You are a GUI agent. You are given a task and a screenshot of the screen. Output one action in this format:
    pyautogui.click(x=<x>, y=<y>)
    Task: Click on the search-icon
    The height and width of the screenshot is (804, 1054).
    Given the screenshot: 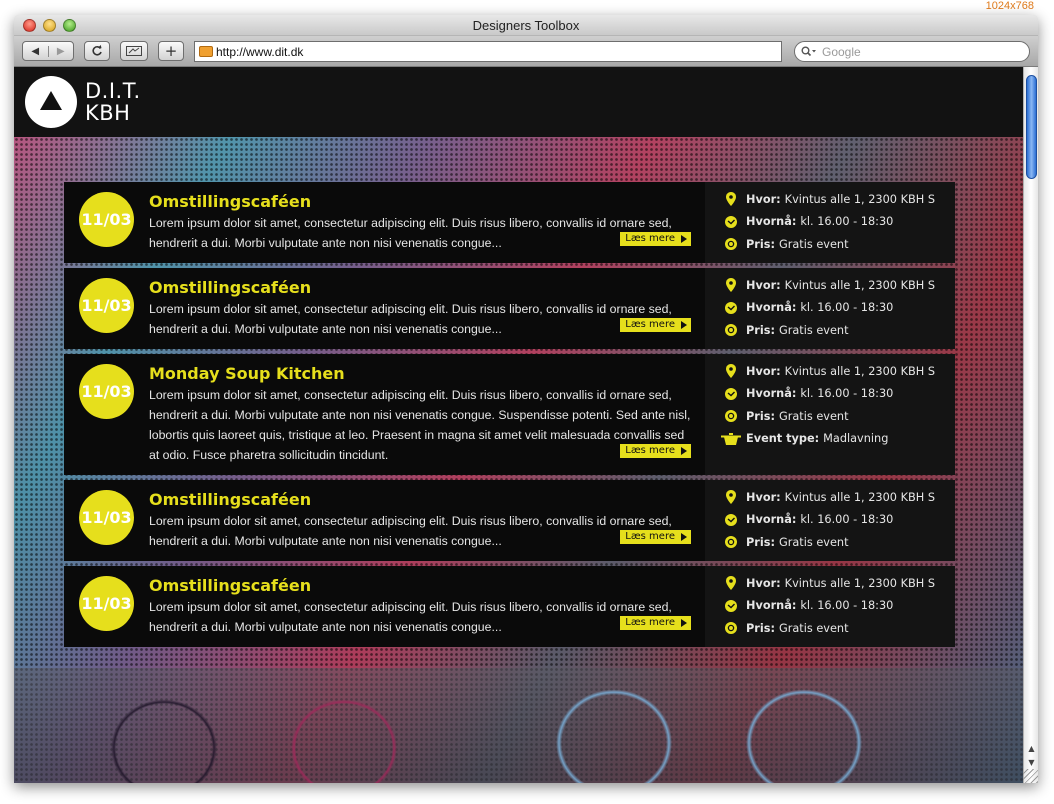 What is the action you would take?
    pyautogui.click(x=808, y=51)
    